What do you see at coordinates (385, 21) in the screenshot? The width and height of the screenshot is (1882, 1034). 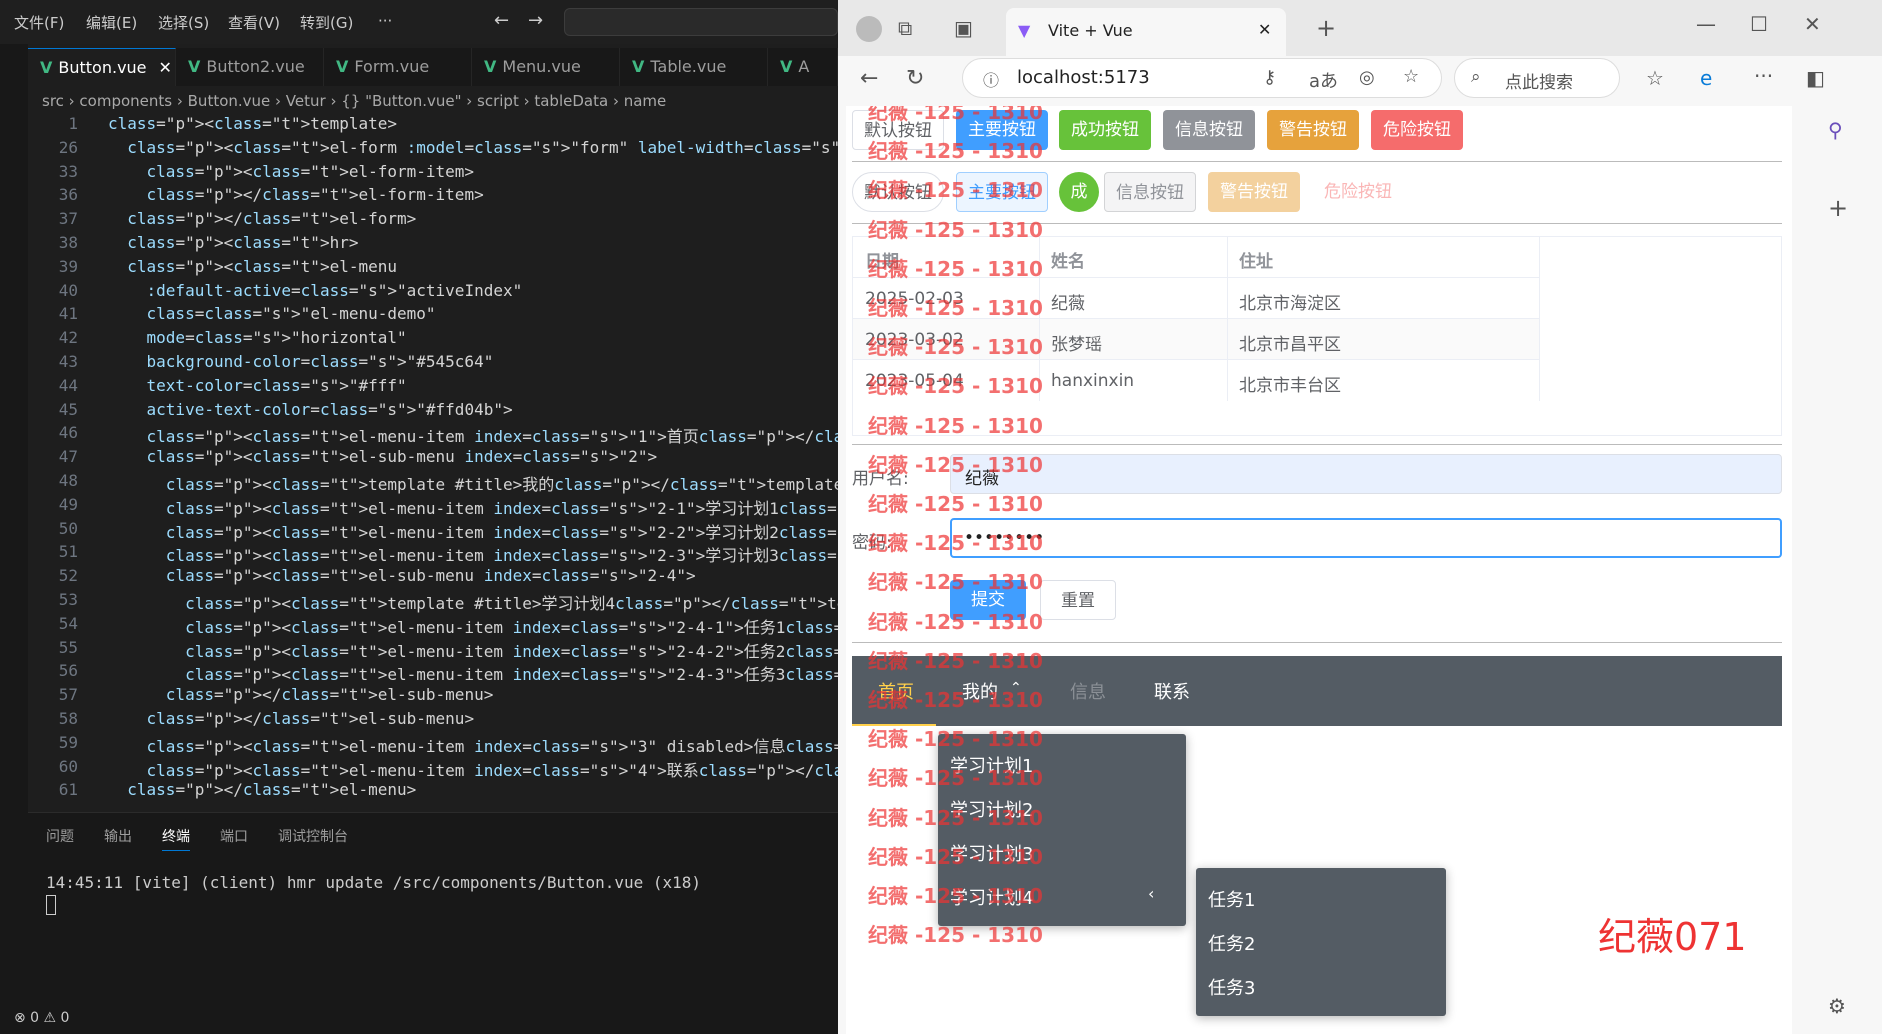 I see `menu-more: ···` at bounding box center [385, 21].